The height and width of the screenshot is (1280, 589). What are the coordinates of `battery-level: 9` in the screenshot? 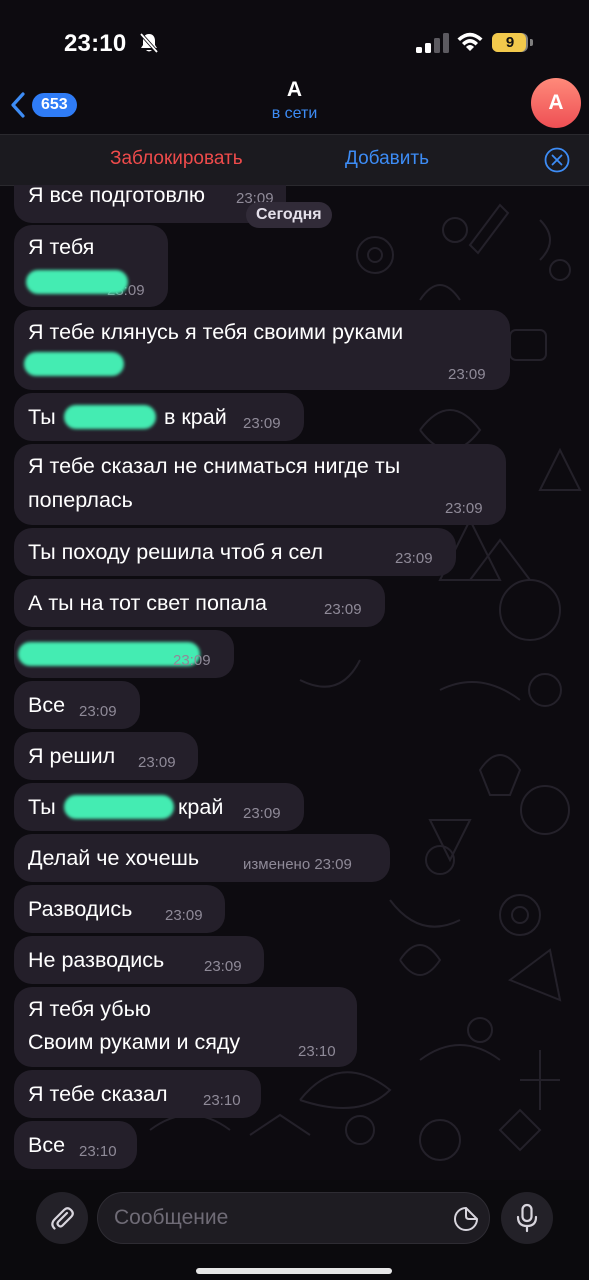 It's located at (510, 42).